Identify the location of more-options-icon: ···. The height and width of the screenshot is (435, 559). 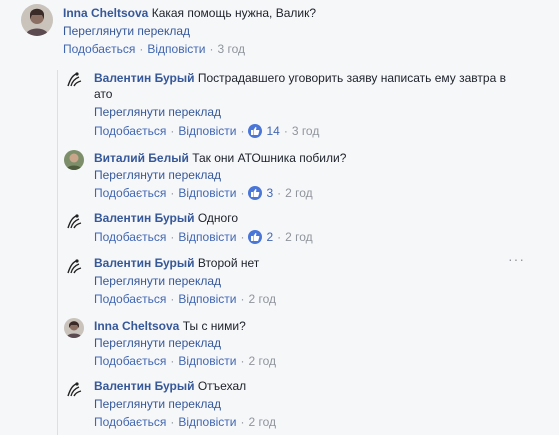
(516, 259).